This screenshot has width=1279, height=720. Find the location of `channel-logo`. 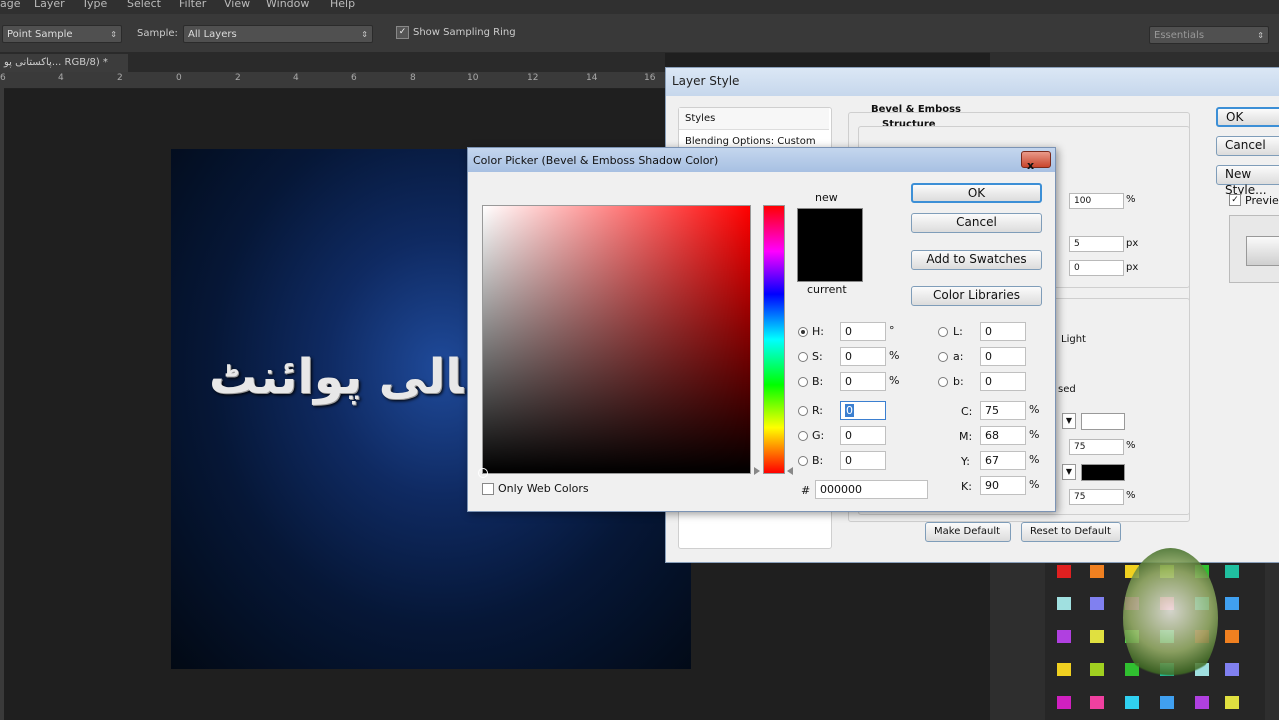

channel-logo is located at coordinates (1170, 618).